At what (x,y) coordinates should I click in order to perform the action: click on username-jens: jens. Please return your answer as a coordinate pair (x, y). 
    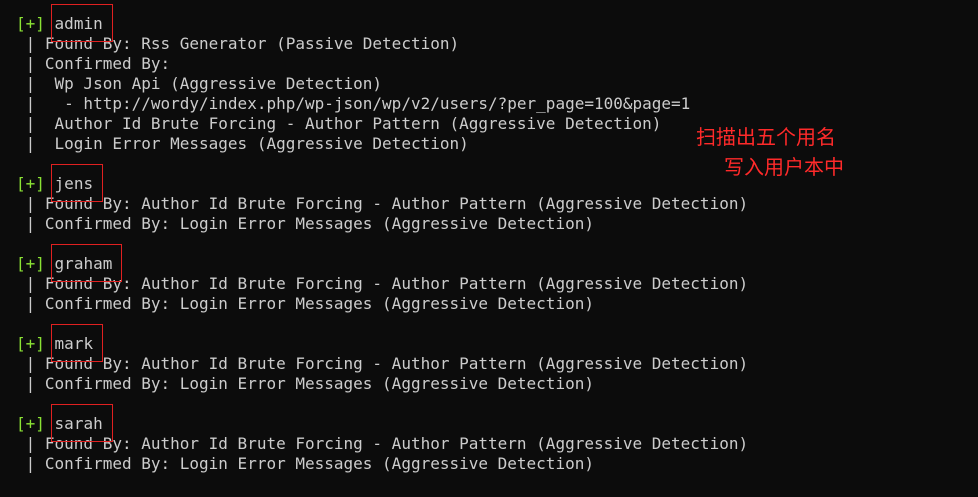
    Looking at the image, I should click on (76, 183).